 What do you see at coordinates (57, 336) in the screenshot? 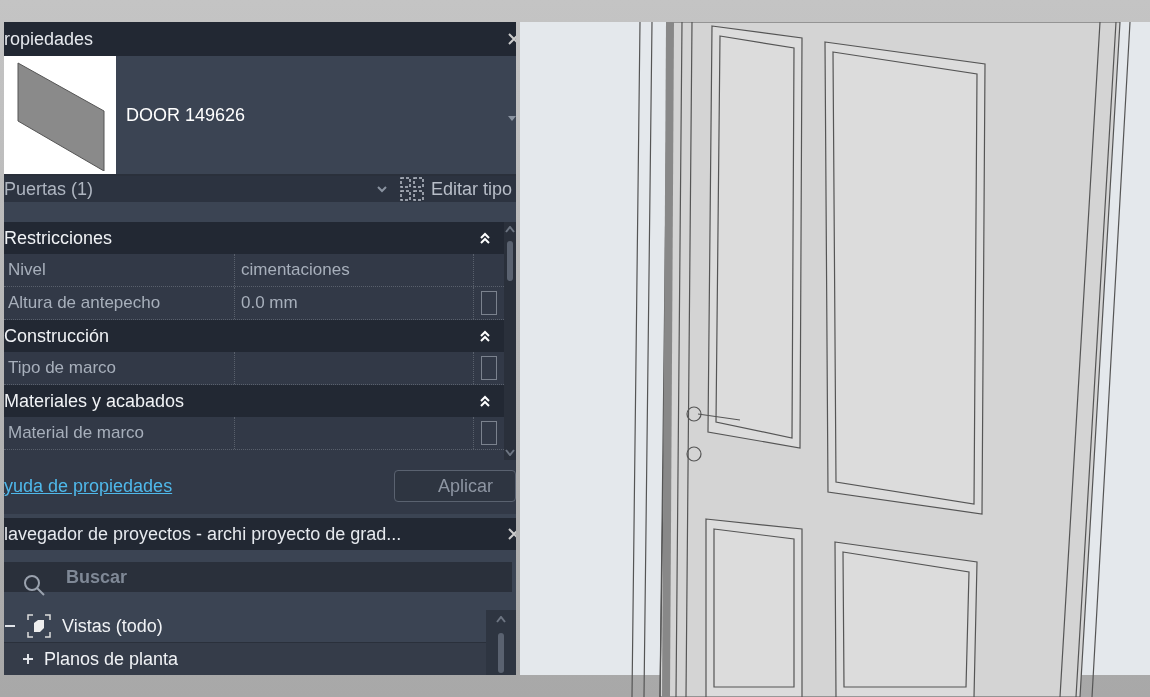
I see `group-header: Construcción` at bounding box center [57, 336].